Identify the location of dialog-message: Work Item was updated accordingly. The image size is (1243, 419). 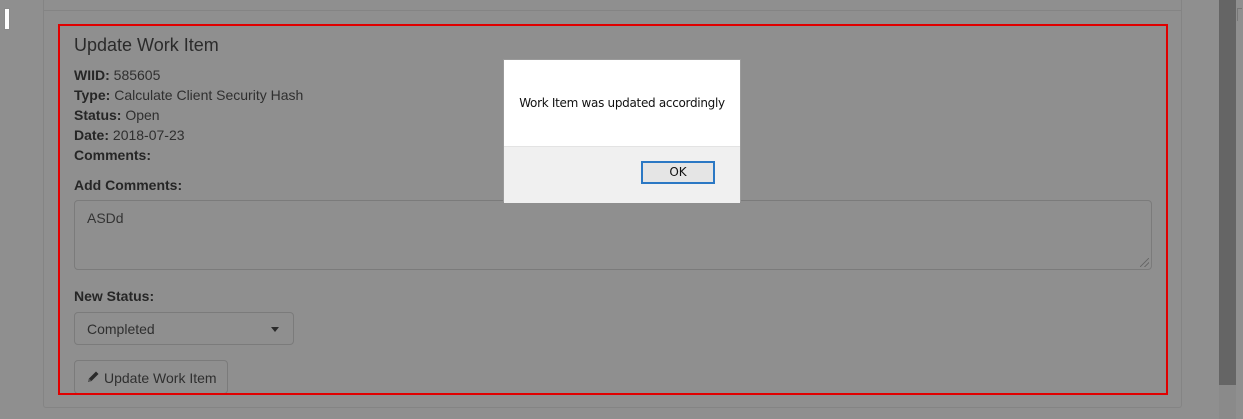
(622, 103).